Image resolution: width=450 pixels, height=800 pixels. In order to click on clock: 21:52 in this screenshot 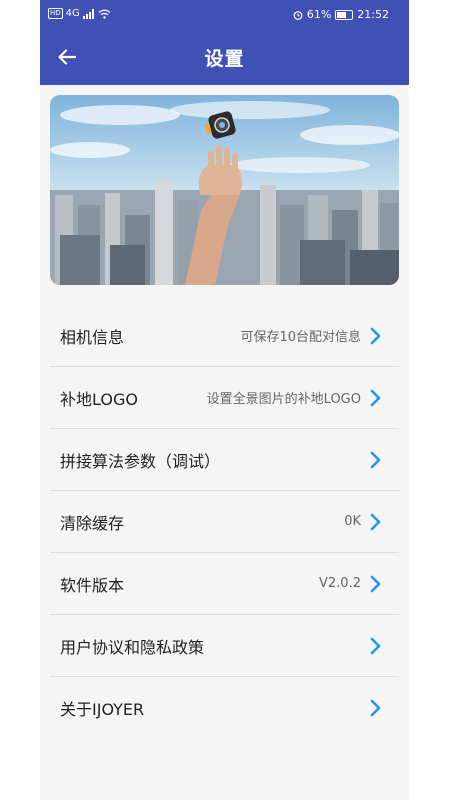, I will do `click(373, 14)`.